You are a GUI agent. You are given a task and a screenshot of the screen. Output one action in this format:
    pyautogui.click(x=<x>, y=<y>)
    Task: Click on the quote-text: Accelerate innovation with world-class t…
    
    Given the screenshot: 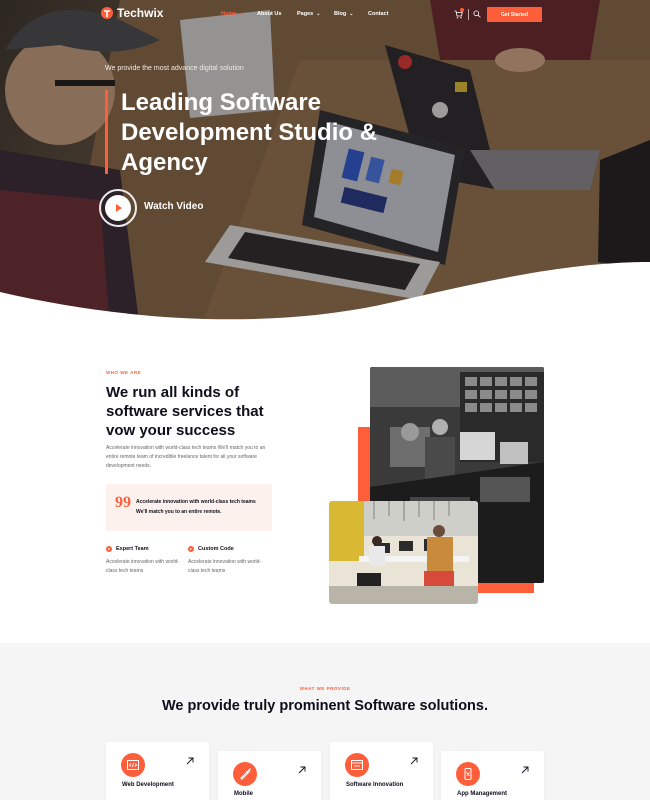 What is the action you would take?
    pyautogui.click(x=196, y=507)
    